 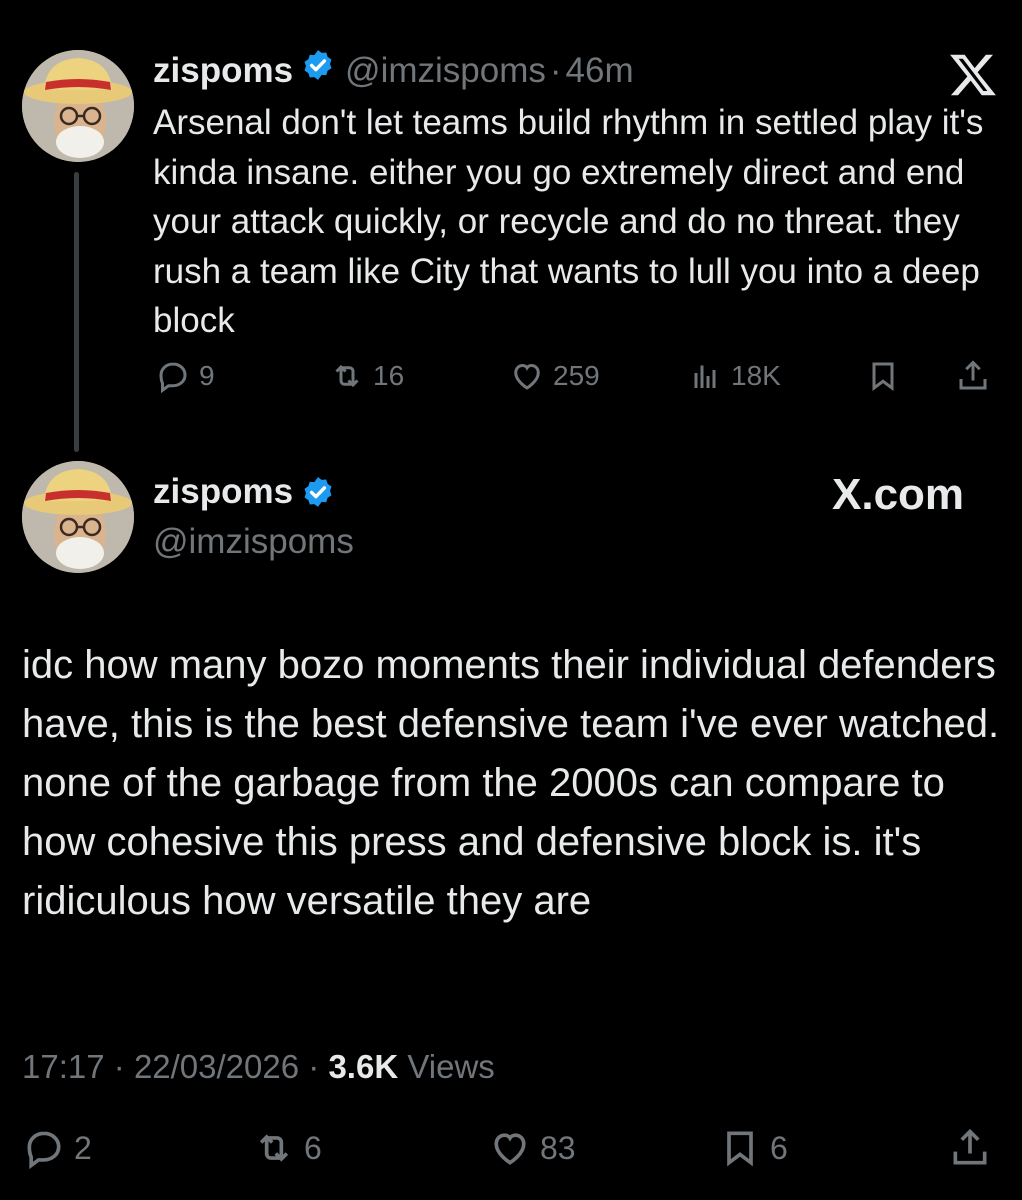 What do you see at coordinates (705, 376) in the screenshot?
I see `views-icon` at bounding box center [705, 376].